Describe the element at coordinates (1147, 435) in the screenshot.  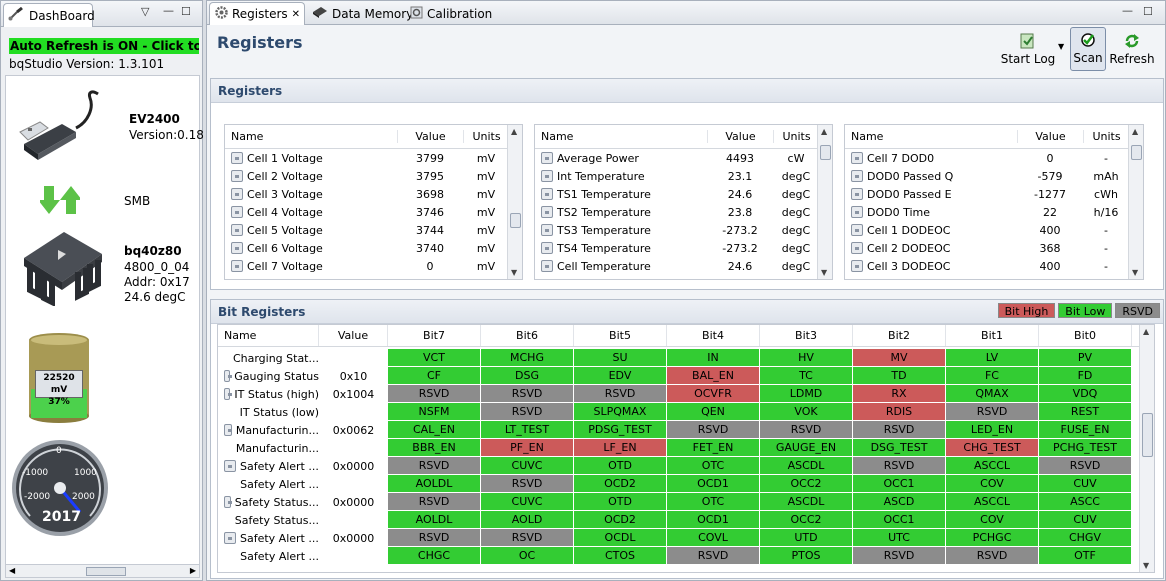
I see `scroll-thumb` at that location.